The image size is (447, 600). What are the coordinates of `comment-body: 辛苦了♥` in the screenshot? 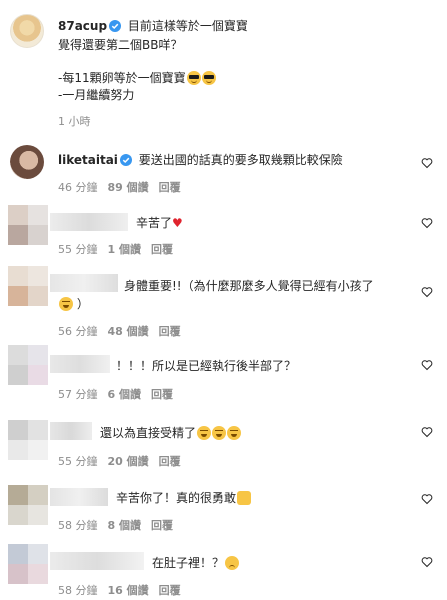 It's located at (159, 222).